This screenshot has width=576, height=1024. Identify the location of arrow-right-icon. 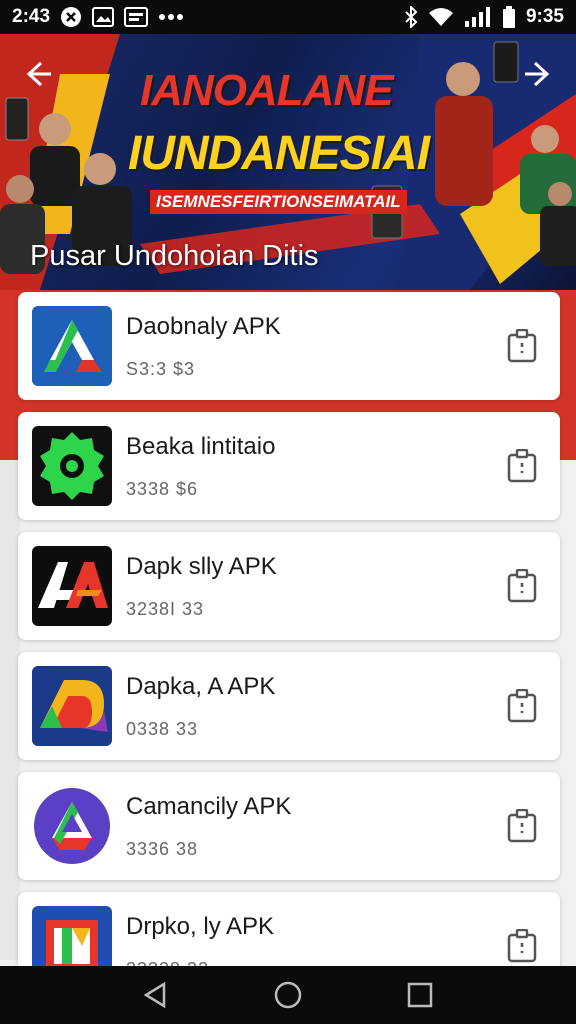
(537, 74).